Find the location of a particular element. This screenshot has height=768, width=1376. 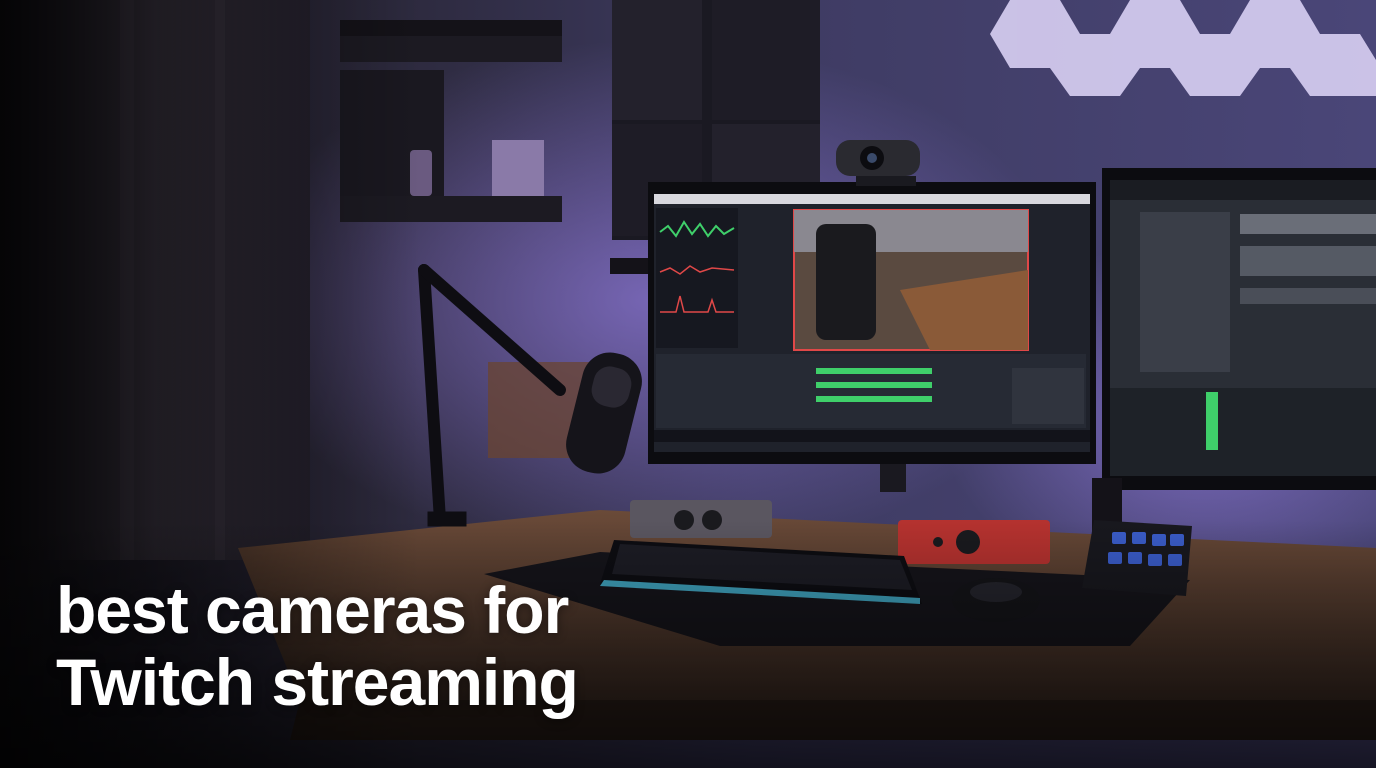

headline-line-1: best cameras for is located at coordinates (312, 610).